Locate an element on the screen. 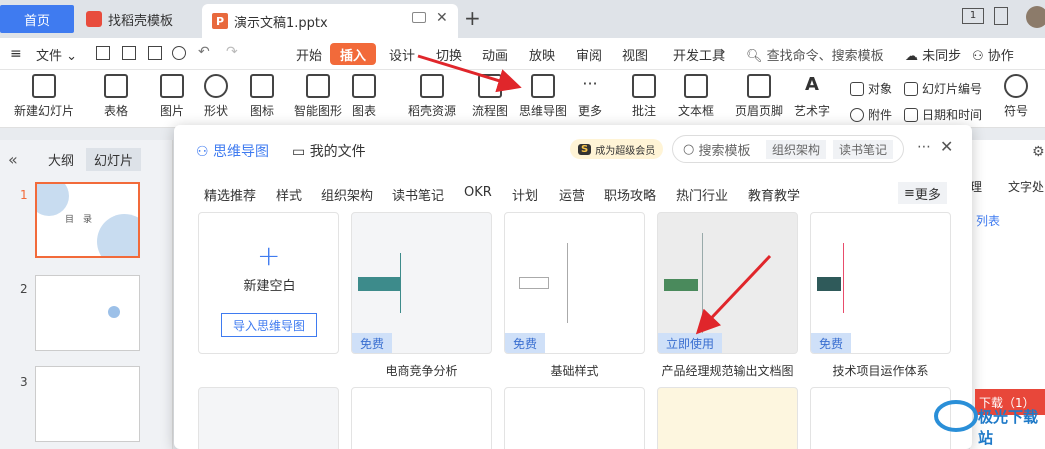  close-tab-icon: ✕ is located at coordinates (442, 18).